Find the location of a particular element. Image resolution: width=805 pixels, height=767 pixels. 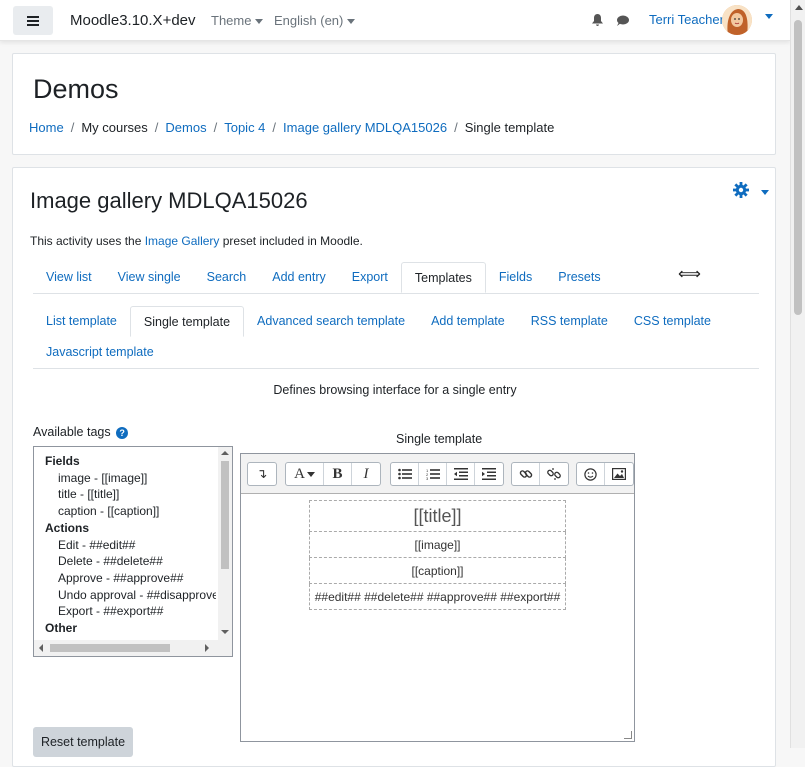

font-color-icon: A is located at coordinates (305, 474).